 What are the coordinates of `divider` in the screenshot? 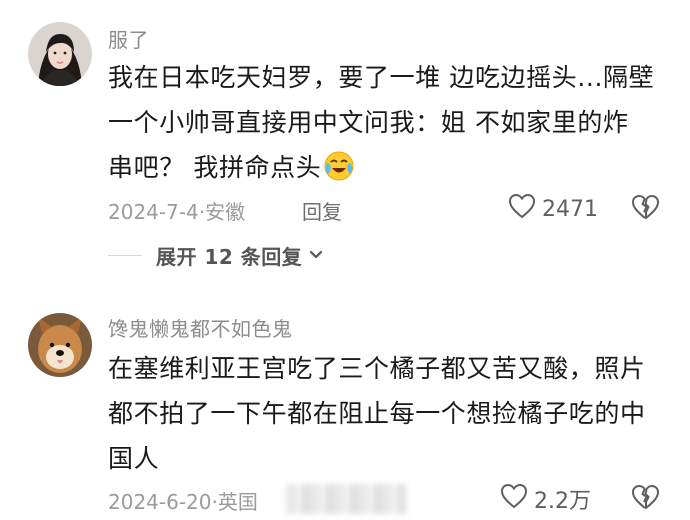 It's located at (125, 255).